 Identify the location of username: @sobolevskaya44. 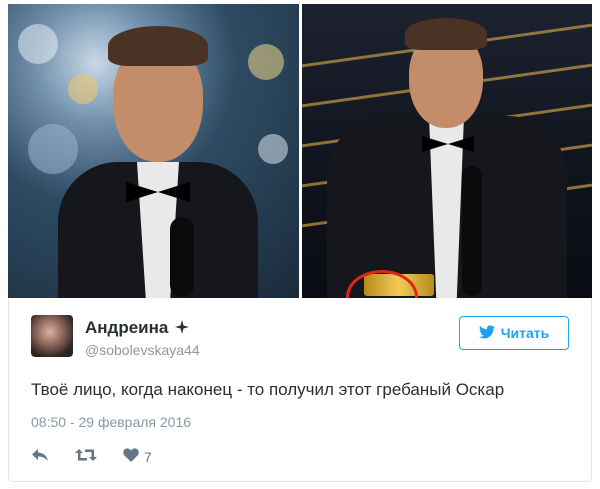
(142, 350).